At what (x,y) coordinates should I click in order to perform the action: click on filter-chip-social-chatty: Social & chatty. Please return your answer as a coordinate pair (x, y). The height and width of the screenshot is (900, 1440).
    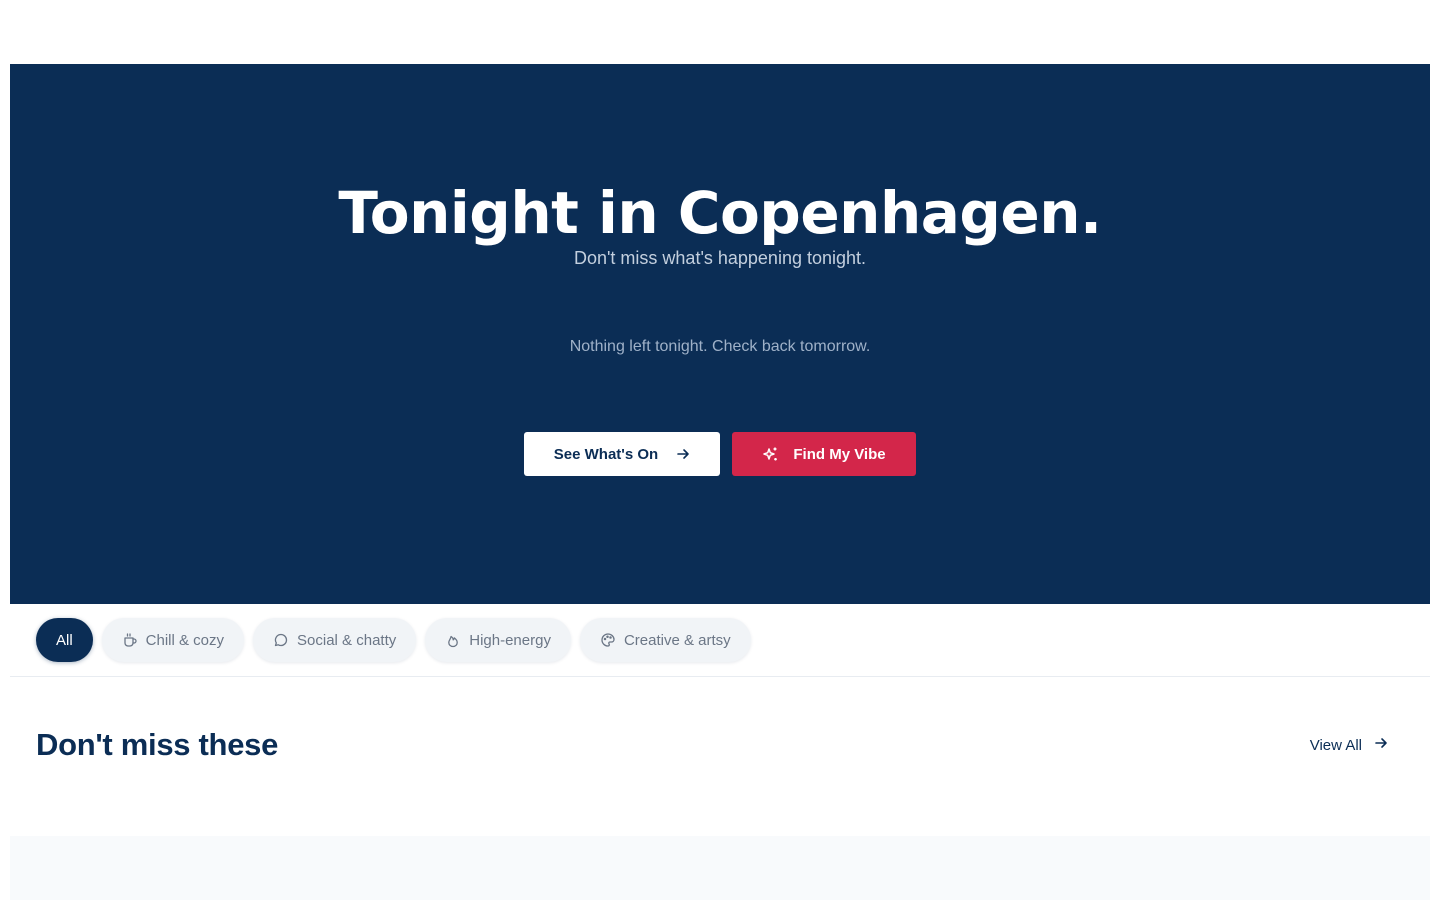
    Looking at the image, I should click on (335, 640).